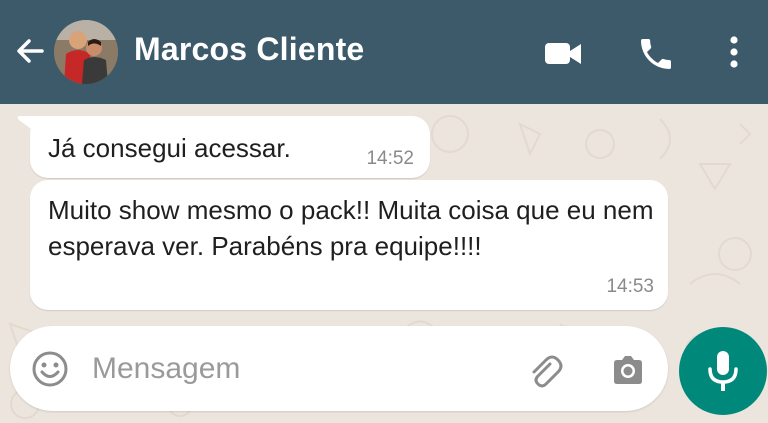  What do you see at coordinates (628, 370) in the screenshot?
I see `camera-icon` at bounding box center [628, 370].